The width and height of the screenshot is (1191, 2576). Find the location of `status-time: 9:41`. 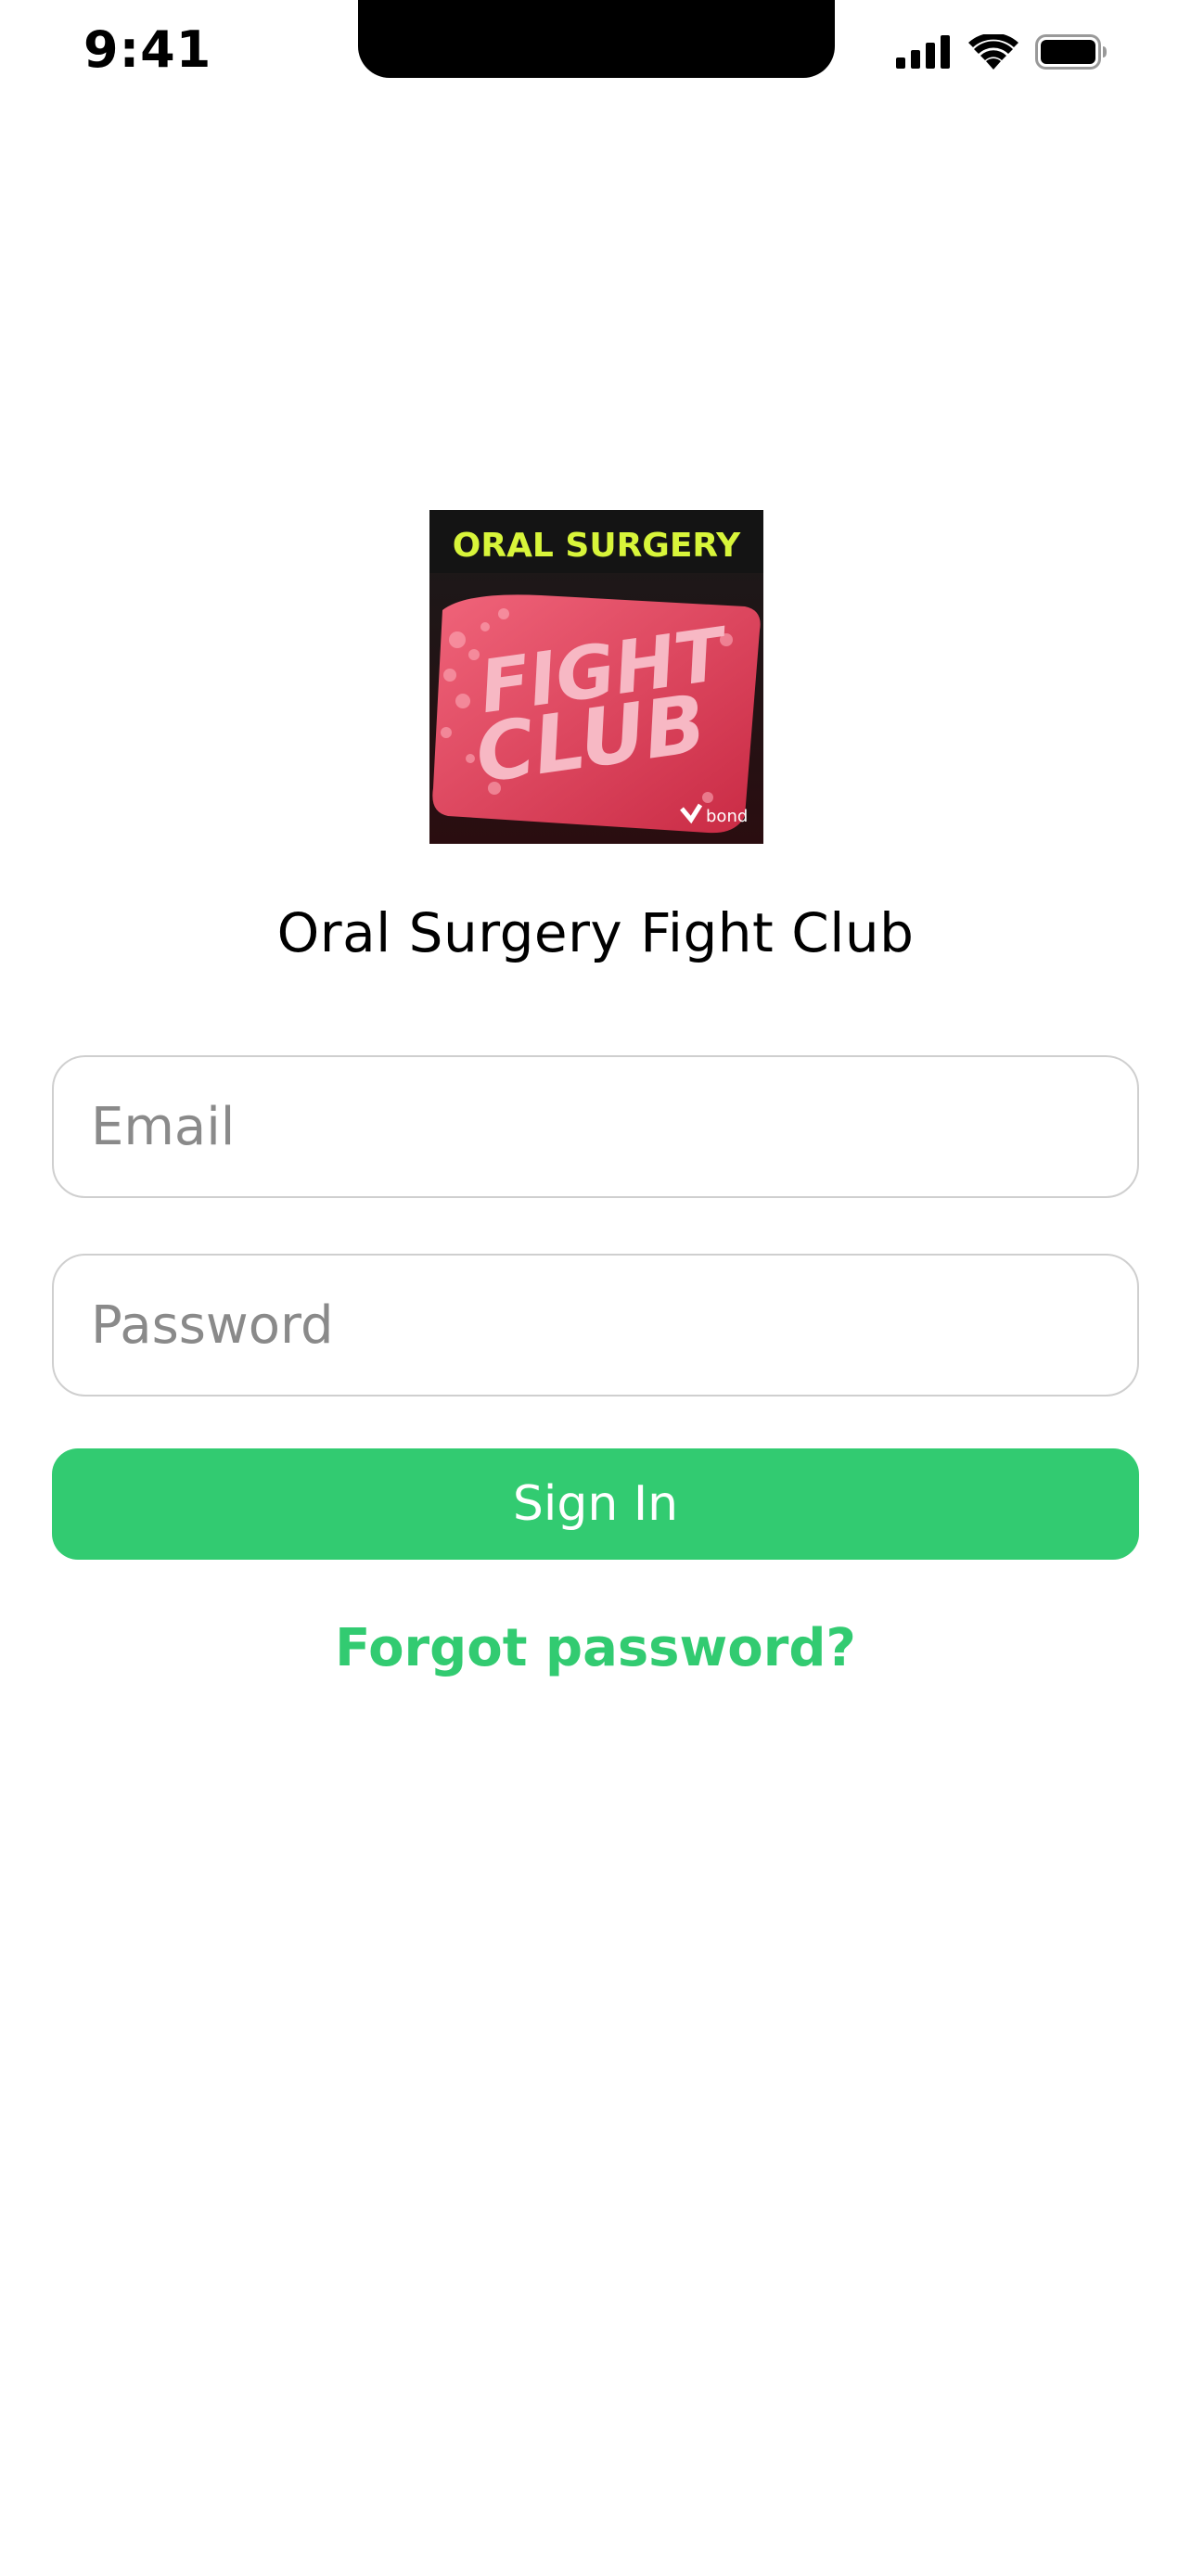

status-time: 9:41 is located at coordinates (147, 50).